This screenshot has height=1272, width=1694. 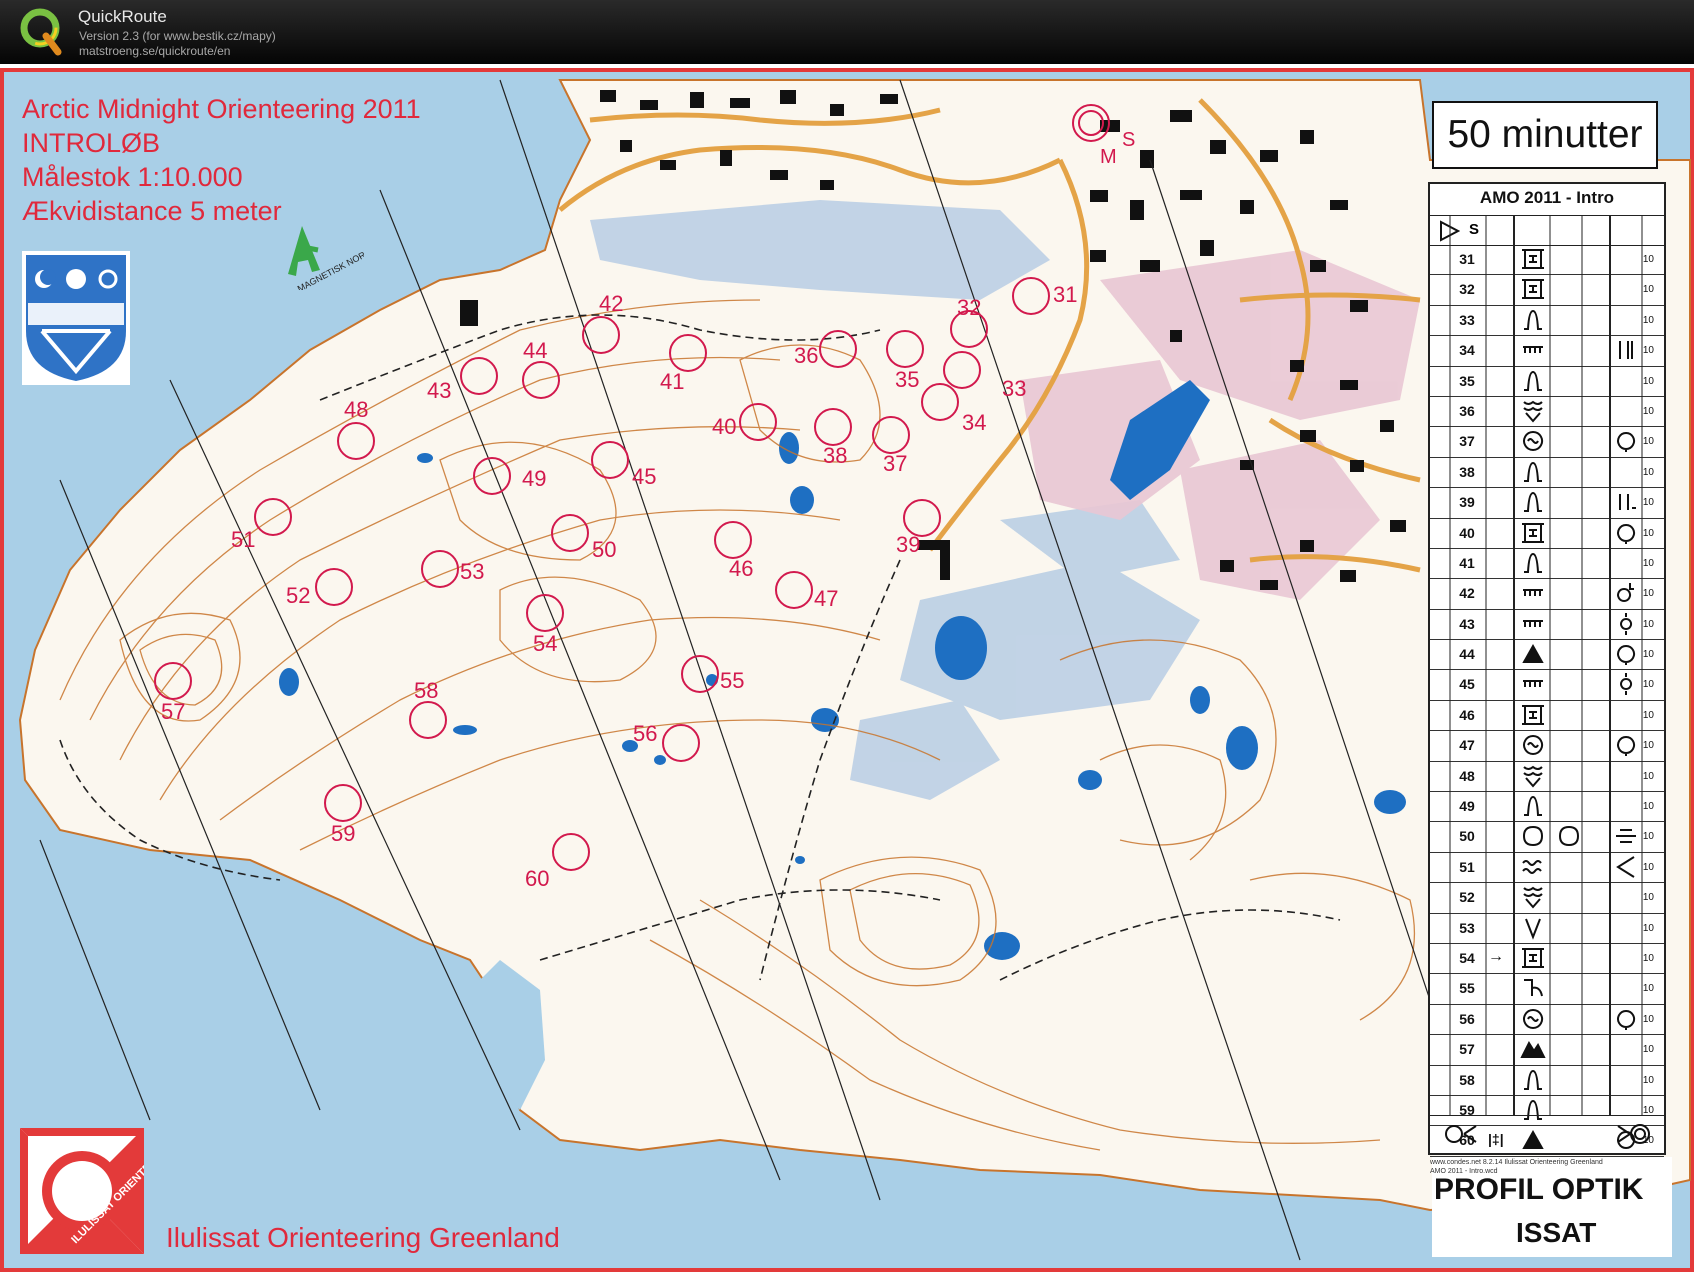 What do you see at coordinates (1547, 746) in the screenshot?
I see `description-row-47: 47 10` at bounding box center [1547, 746].